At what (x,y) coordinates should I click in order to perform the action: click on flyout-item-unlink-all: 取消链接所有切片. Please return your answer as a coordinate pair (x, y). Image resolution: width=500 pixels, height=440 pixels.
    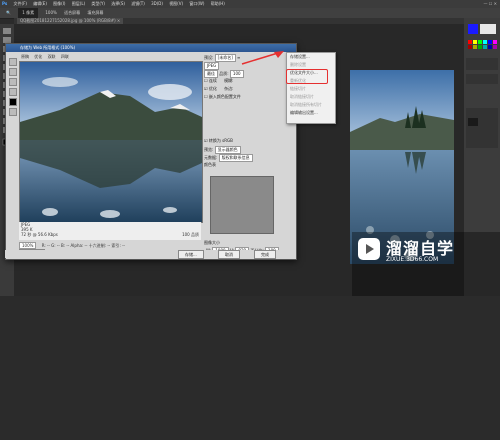
    Looking at the image, I should click on (306, 104).